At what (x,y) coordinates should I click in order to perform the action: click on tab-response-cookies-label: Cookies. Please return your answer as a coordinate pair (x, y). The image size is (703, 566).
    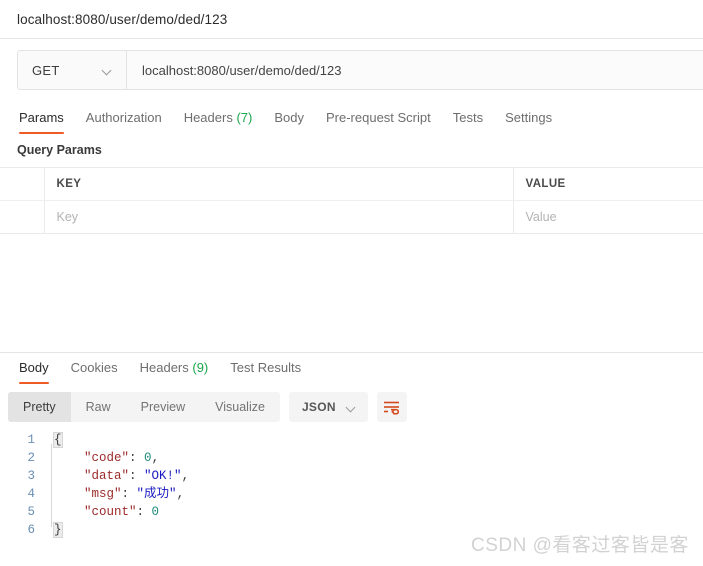
    Looking at the image, I should click on (94, 367).